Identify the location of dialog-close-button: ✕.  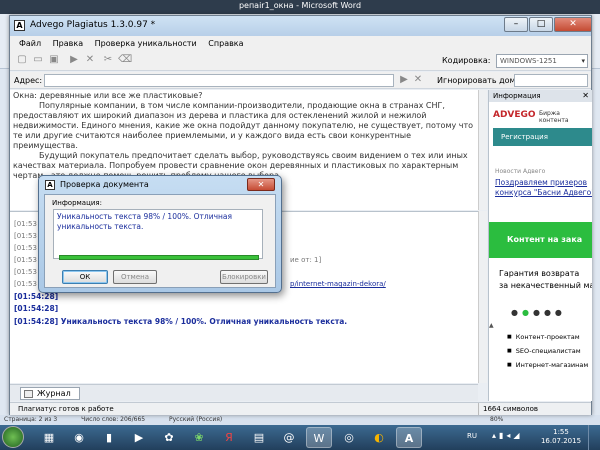
(261, 184).